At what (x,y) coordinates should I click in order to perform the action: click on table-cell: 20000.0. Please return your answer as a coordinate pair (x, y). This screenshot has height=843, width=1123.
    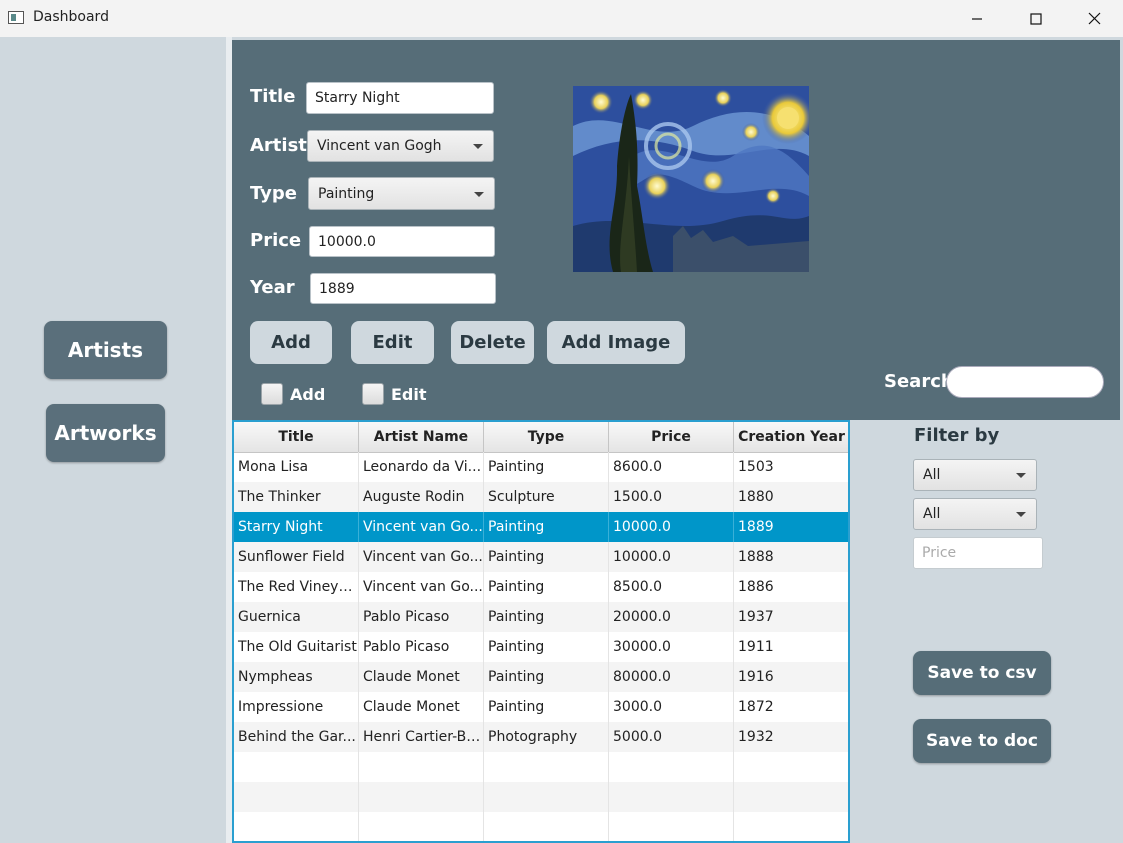
    Looking at the image, I should click on (671, 617).